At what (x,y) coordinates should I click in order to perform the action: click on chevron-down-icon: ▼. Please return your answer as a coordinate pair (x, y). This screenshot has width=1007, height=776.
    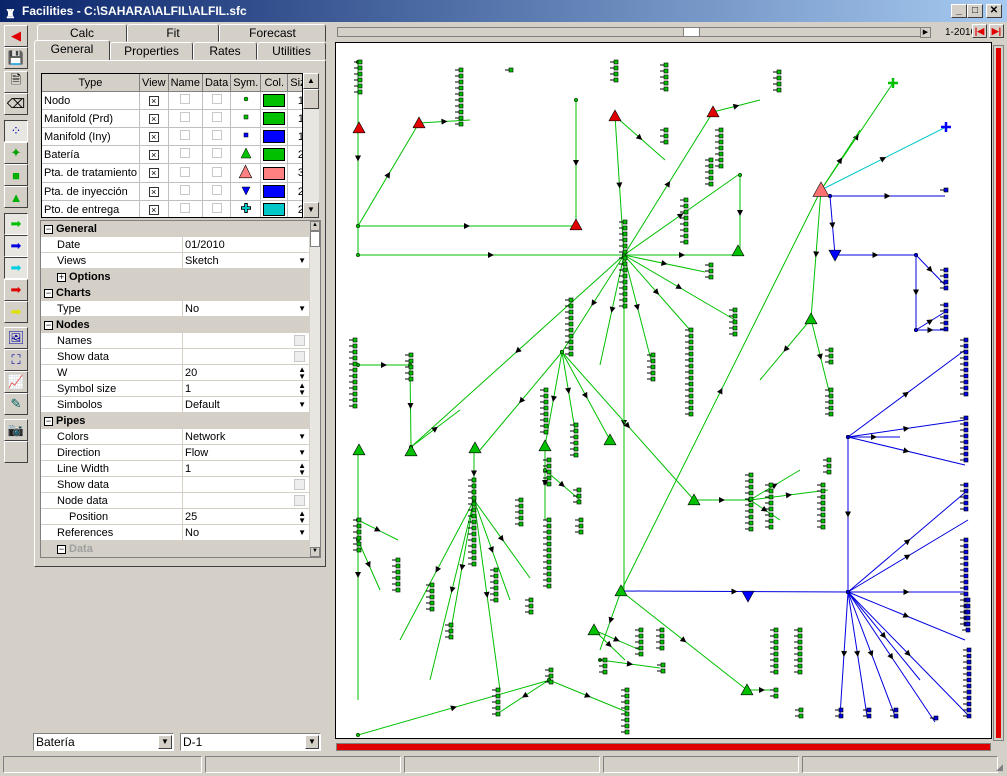
    Looking at the image, I should click on (302, 533).